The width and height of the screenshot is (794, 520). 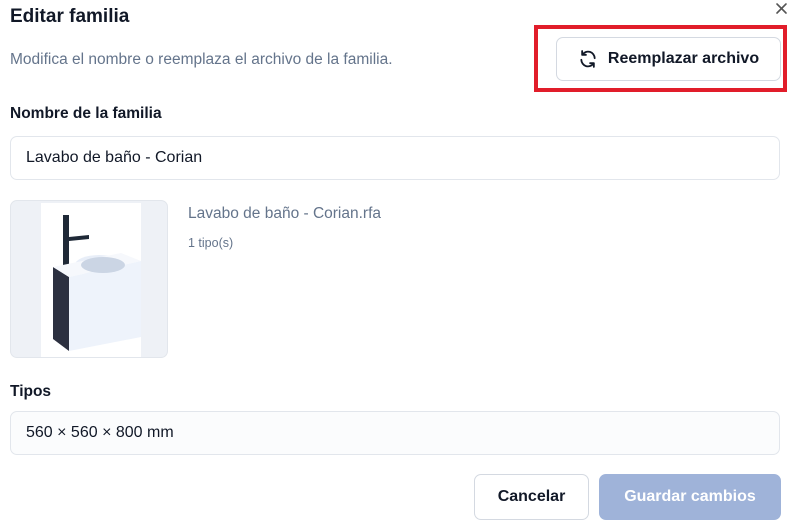 What do you see at coordinates (285, 213) in the screenshot?
I see `file-name: Lavabo de baño - Corian.rfa` at bounding box center [285, 213].